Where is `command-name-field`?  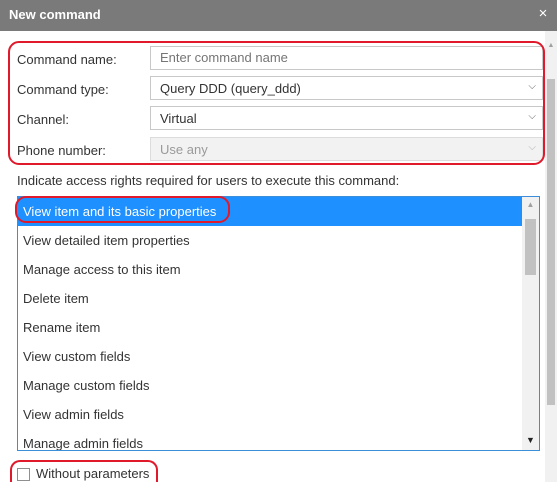
command-name-field is located at coordinates (346, 58).